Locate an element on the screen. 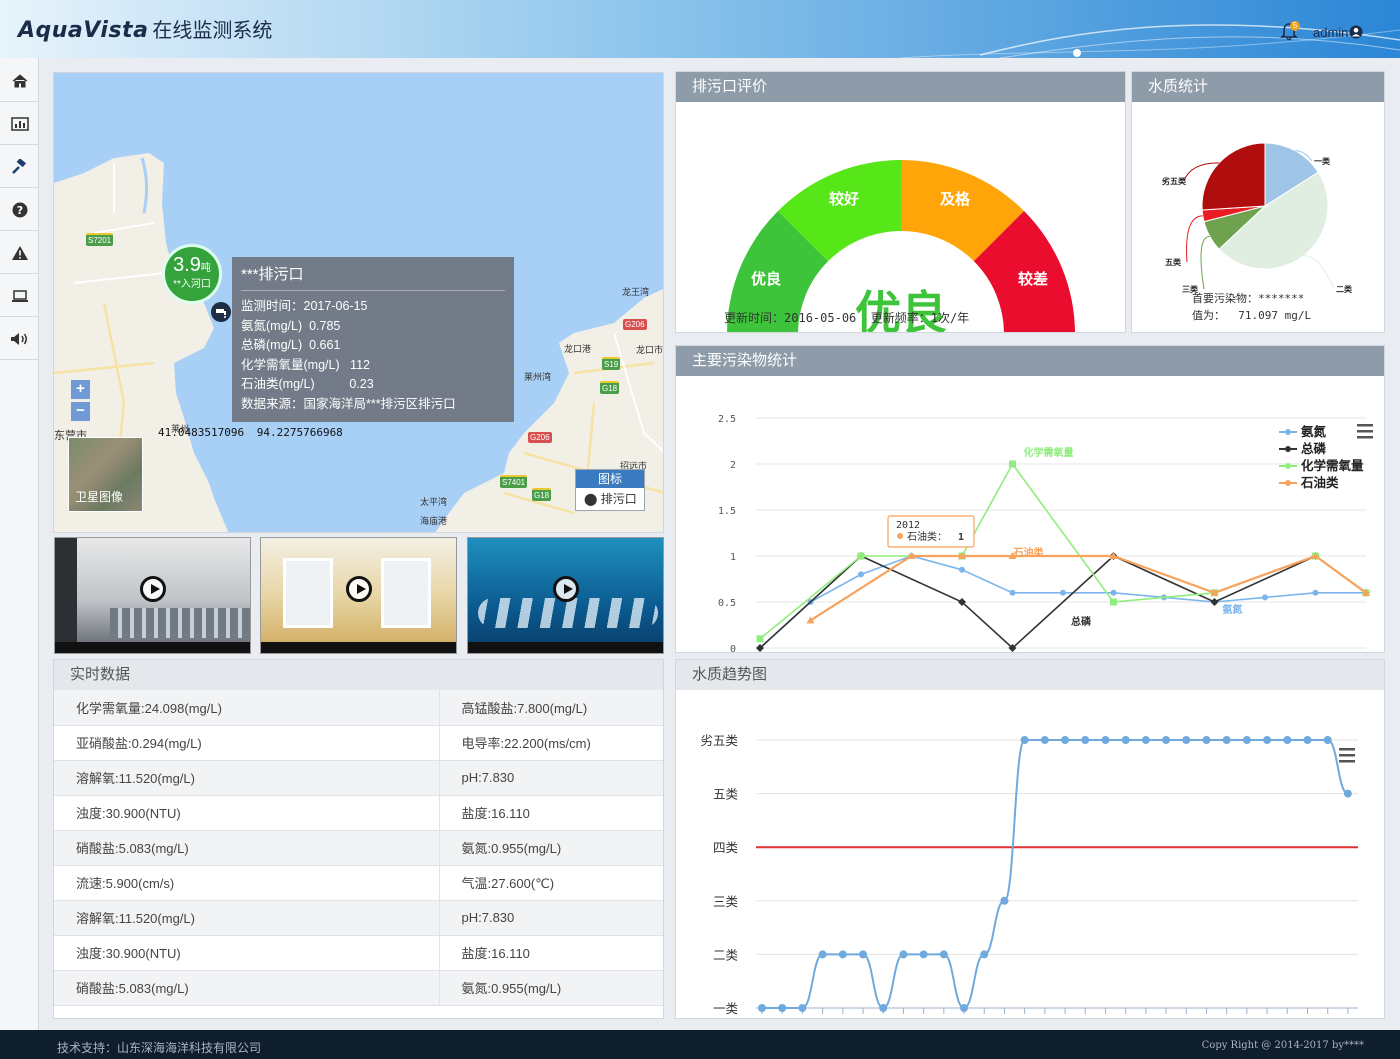 The height and width of the screenshot is (1059, 1400). y-category-label: 劣五类 is located at coordinates (719, 740).